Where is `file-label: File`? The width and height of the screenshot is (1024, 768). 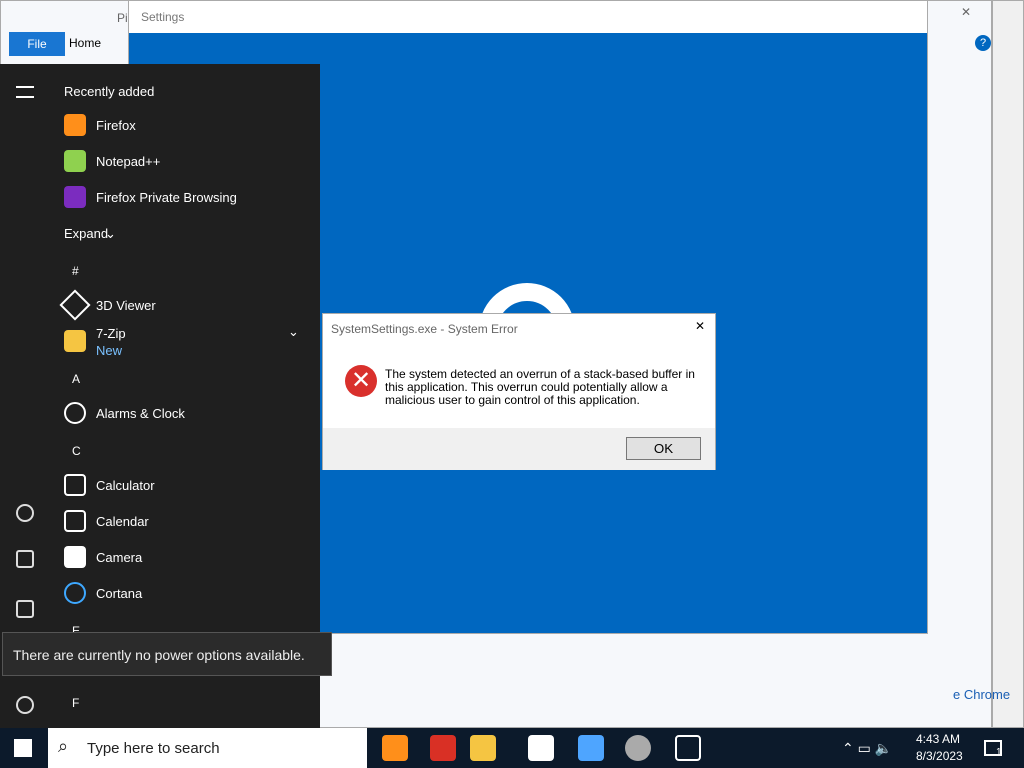
file-label: File is located at coordinates (37, 44).